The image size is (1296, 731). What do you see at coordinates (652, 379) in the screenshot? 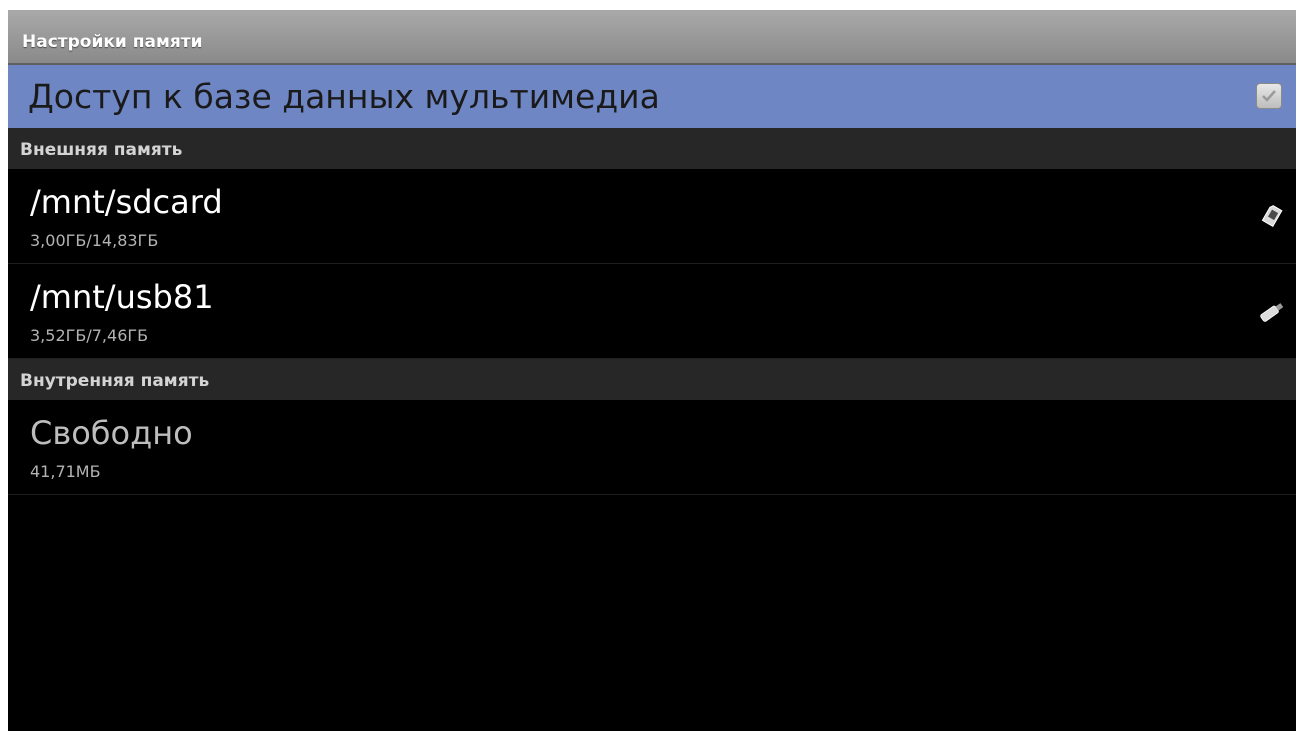
I see `section-header-internal: Внутренняя память` at bounding box center [652, 379].